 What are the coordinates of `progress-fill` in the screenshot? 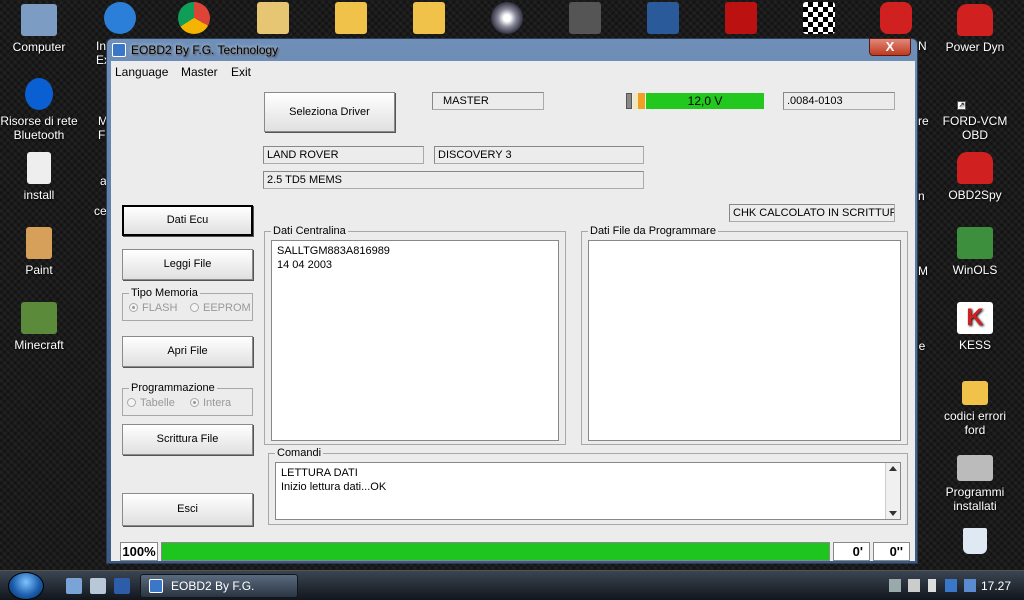 It's located at (495, 551).